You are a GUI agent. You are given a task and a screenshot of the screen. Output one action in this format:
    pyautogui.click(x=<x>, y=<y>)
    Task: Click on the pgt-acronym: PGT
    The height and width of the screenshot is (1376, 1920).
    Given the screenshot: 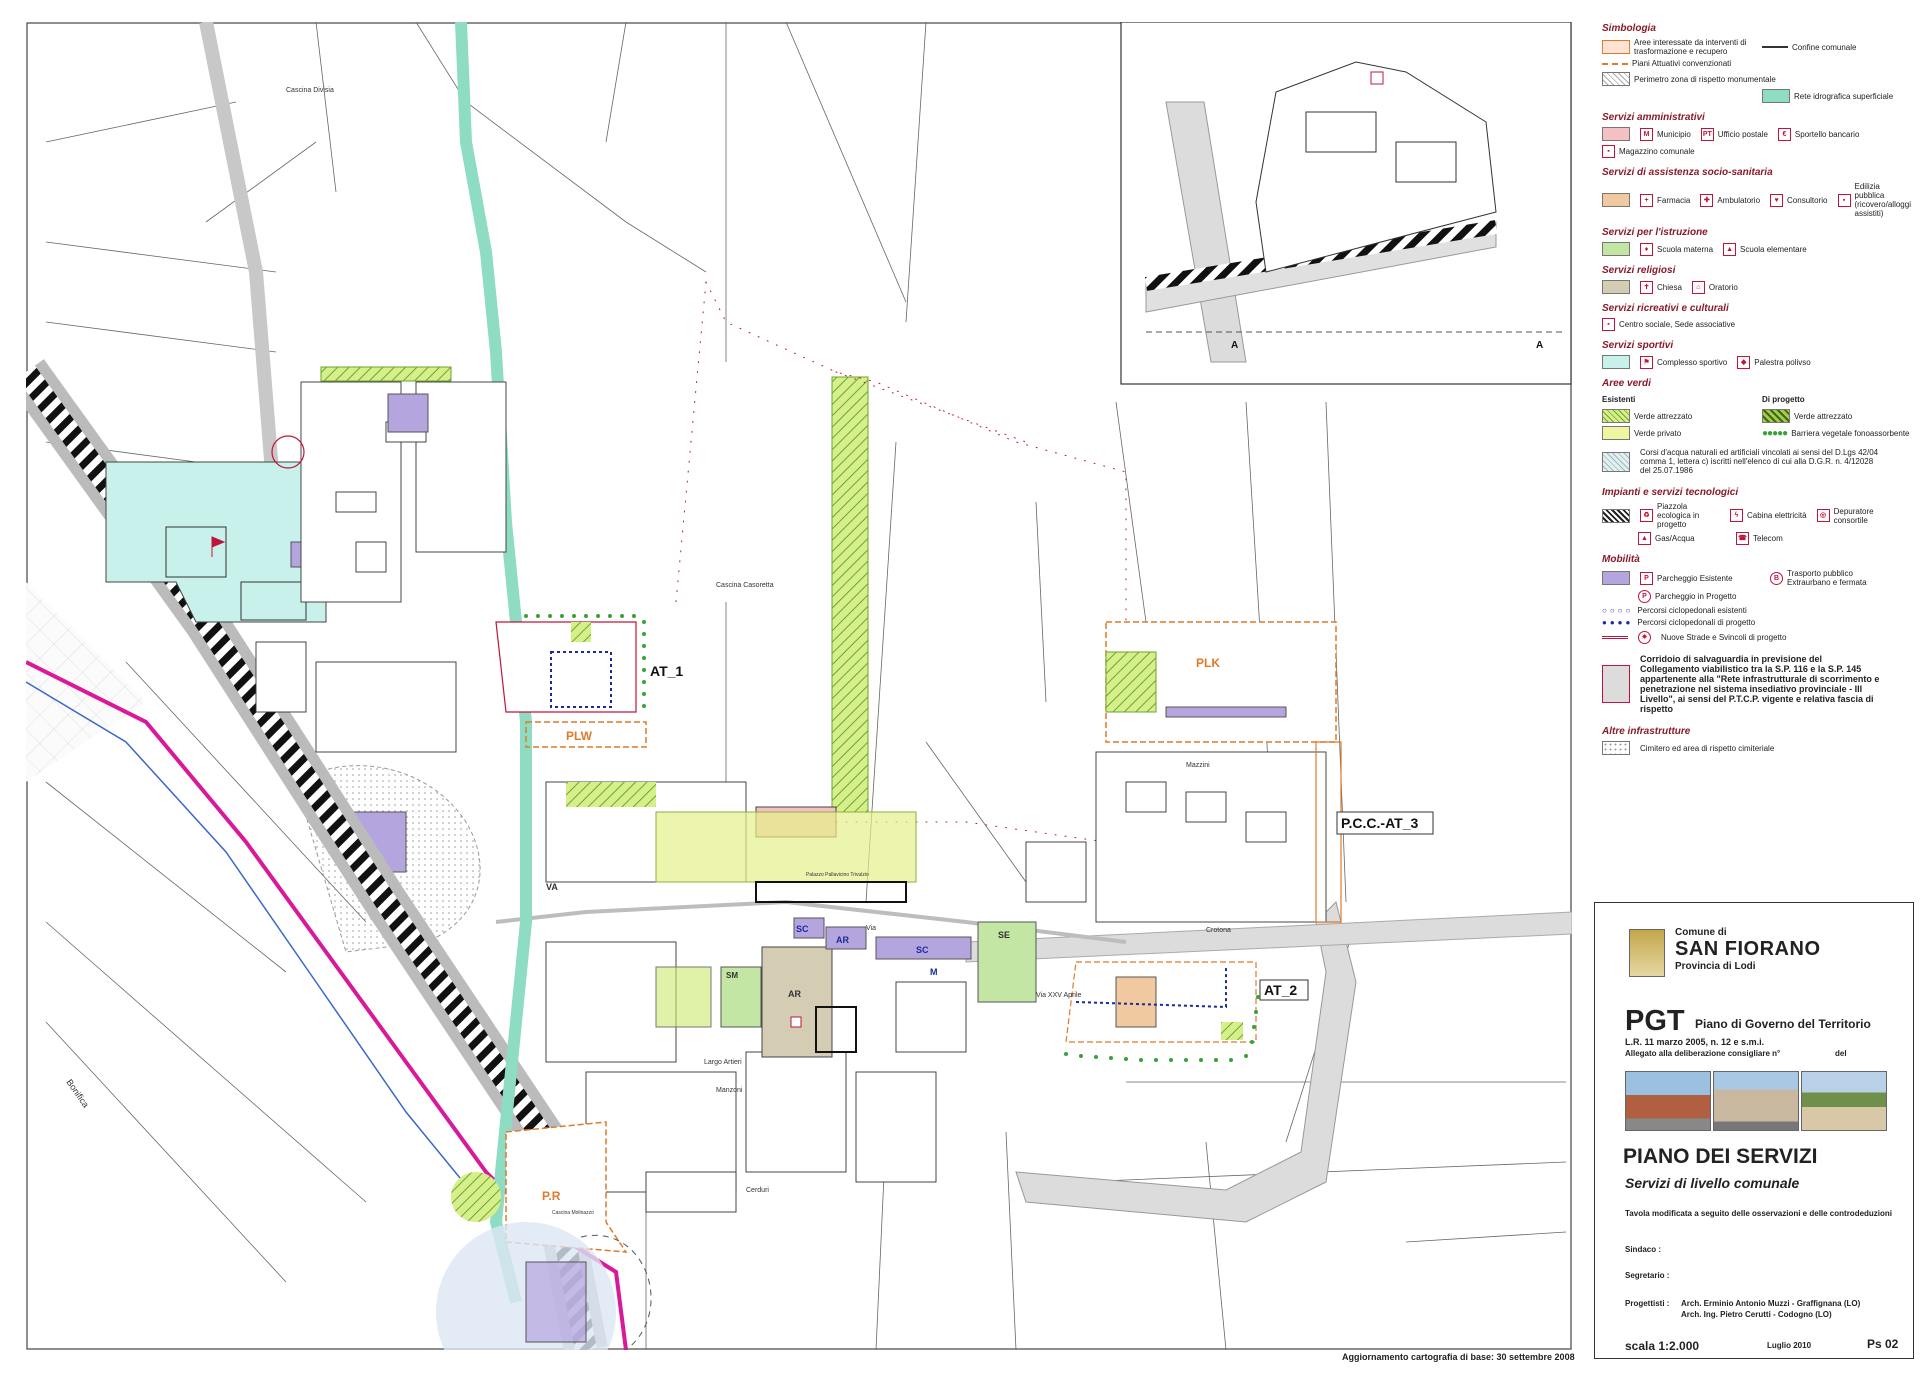 What is the action you would take?
    pyautogui.click(x=1655, y=1021)
    